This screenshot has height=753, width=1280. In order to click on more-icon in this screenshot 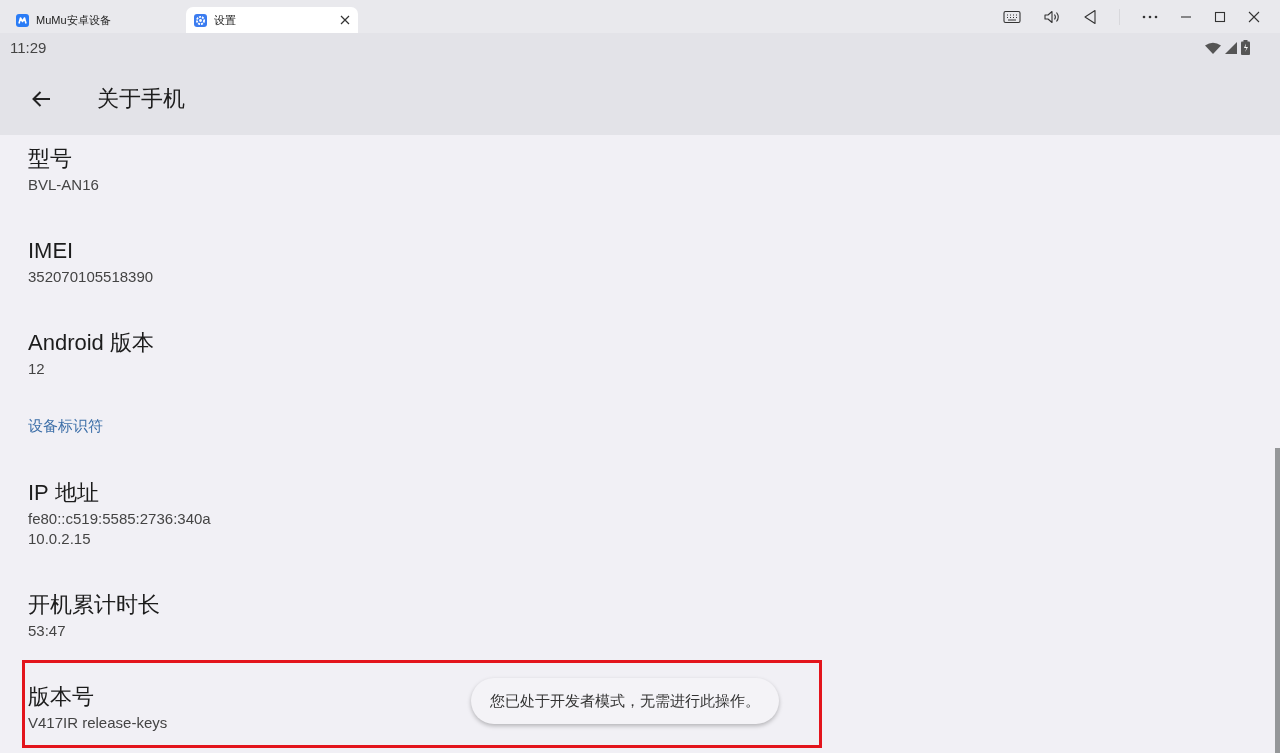, I will do `click(1150, 16)`.